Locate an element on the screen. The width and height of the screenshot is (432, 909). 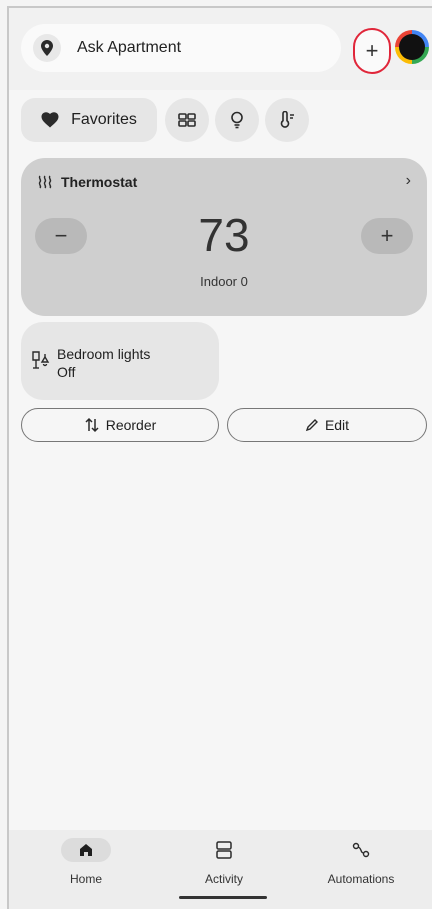
lights-chip is located at coordinates (237, 120).